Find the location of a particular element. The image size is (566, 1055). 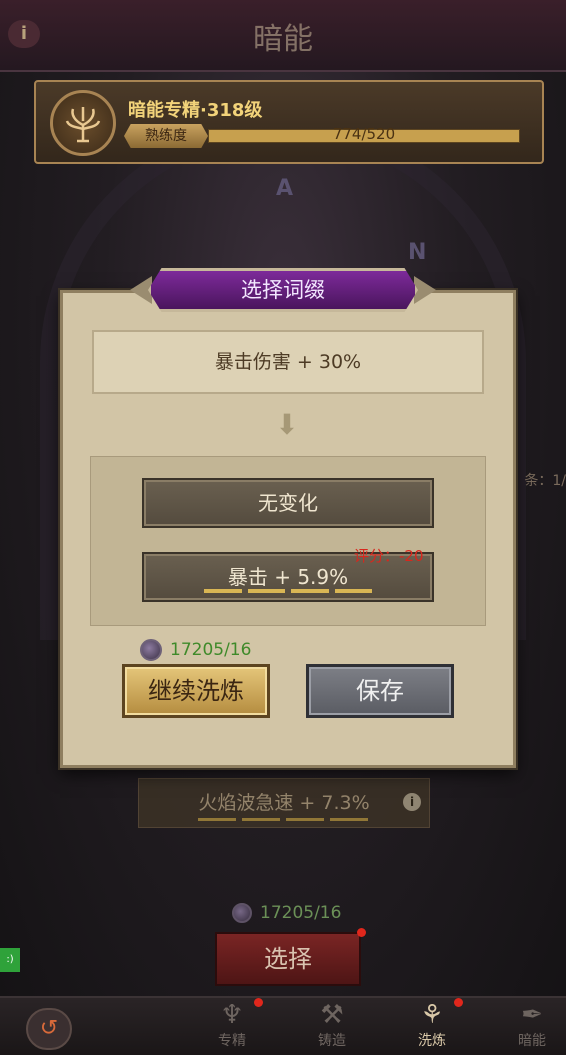

quality-bar is located at coordinates (288, 591).